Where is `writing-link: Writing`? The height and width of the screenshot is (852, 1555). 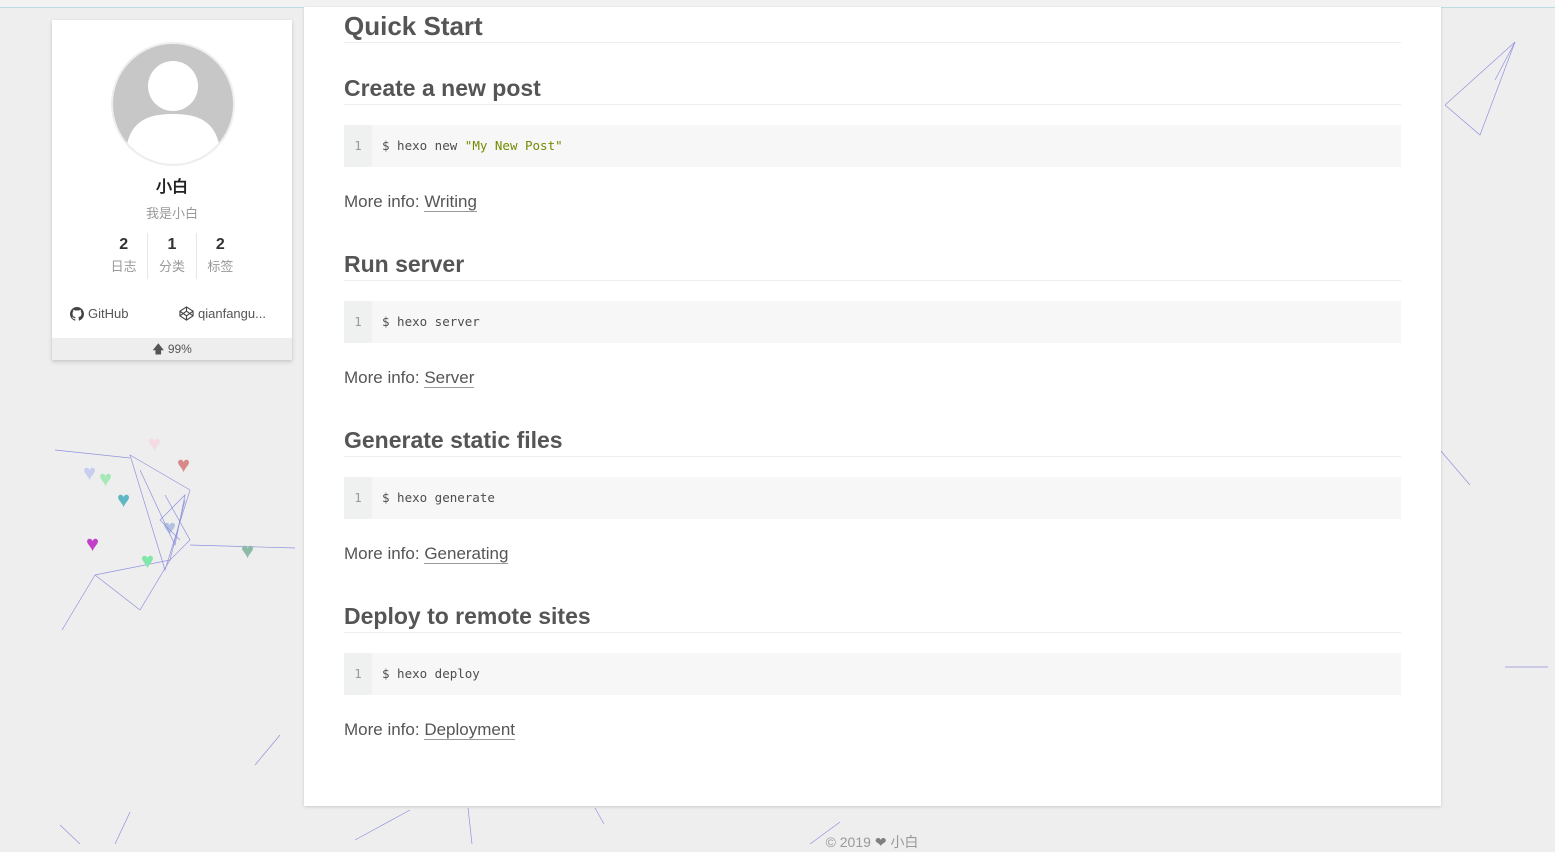
writing-link: Writing is located at coordinates (450, 202).